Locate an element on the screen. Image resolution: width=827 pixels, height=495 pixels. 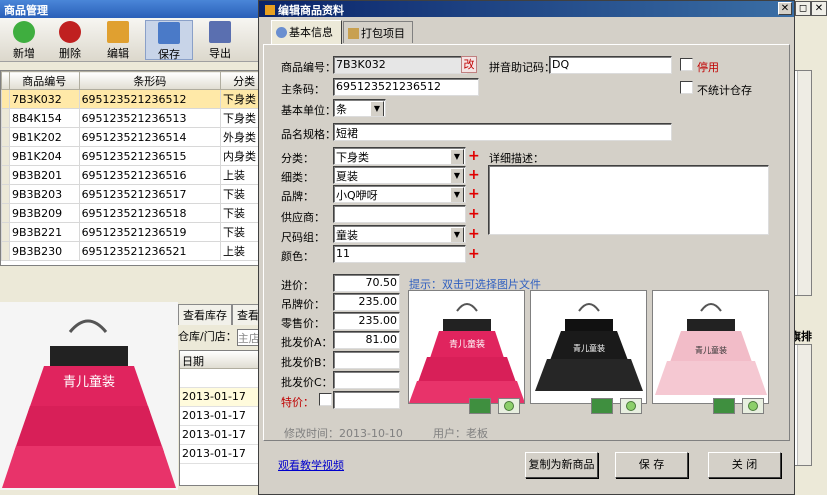
table-row: 9B1K202695123521236514外身类冬装 is located at coordinates (130, 137).